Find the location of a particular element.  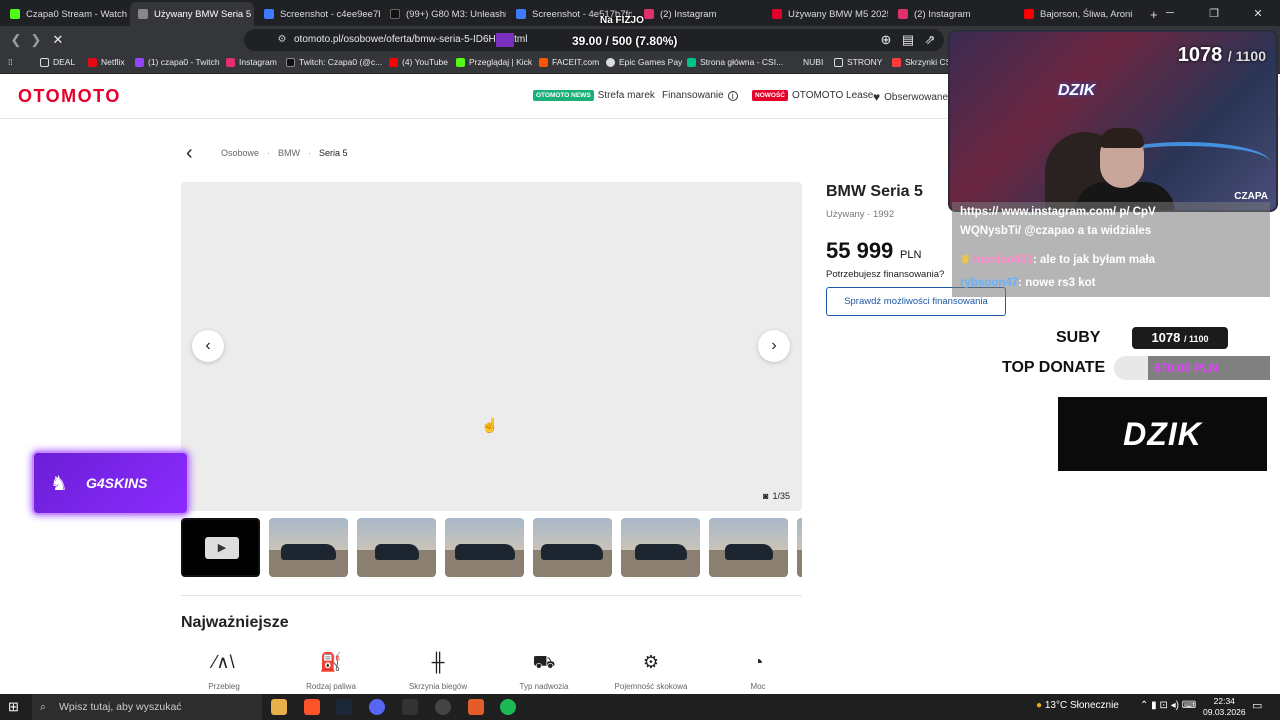

breadcrumb-item: Osobowe is located at coordinates (240, 153).